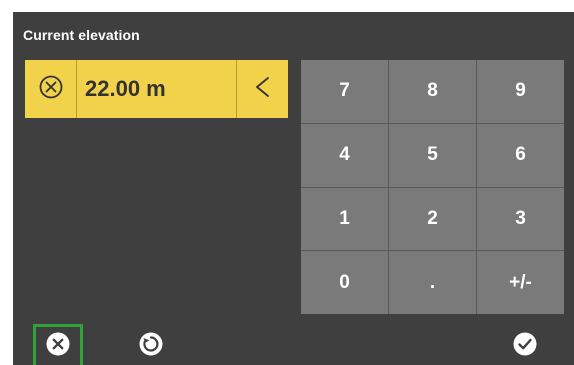 The width and height of the screenshot is (574, 365). Describe the element at coordinates (520, 91) in the screenshot. I see `key-9: 9` at that location.